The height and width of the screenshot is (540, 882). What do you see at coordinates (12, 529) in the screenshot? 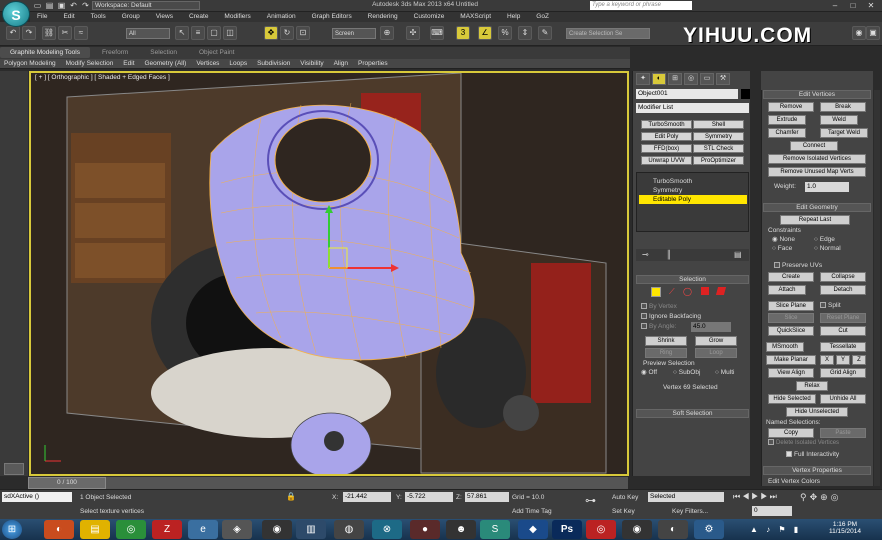
I see `start-button-icon: ⊞` at bounding box center [12, 529].